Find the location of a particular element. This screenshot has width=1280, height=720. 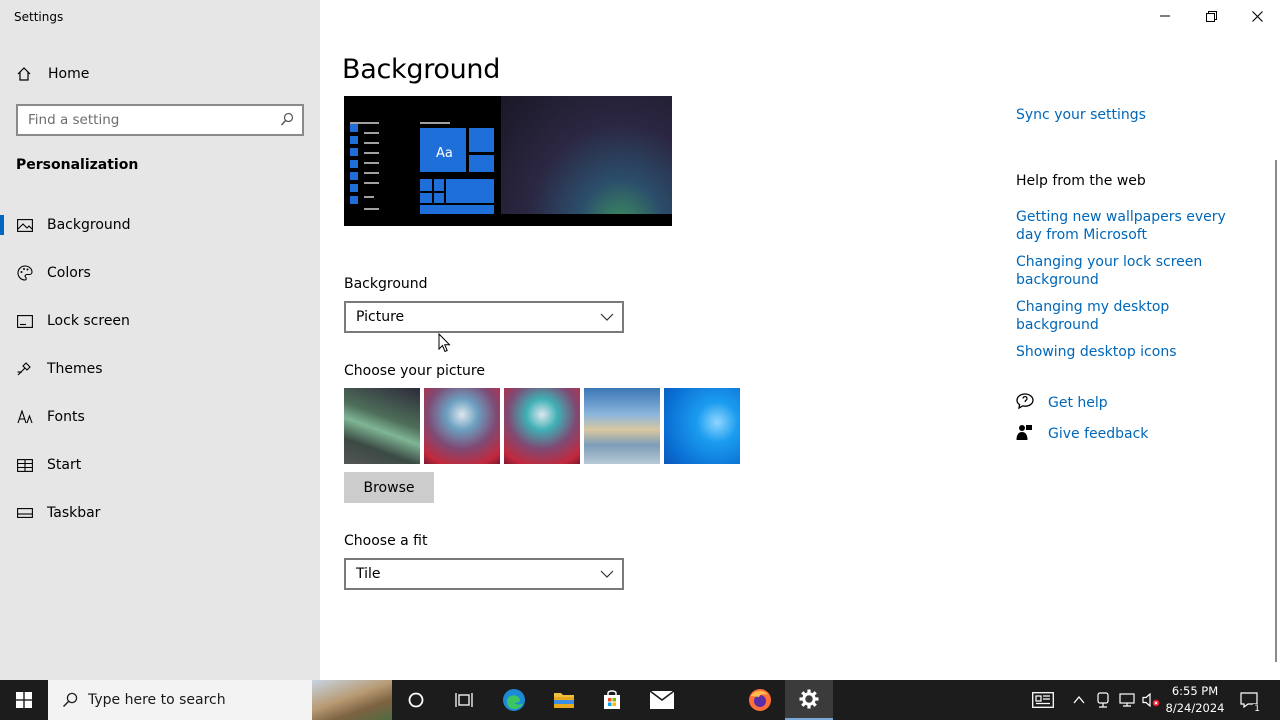

home-label: Home is located at coordinates (69, 74).